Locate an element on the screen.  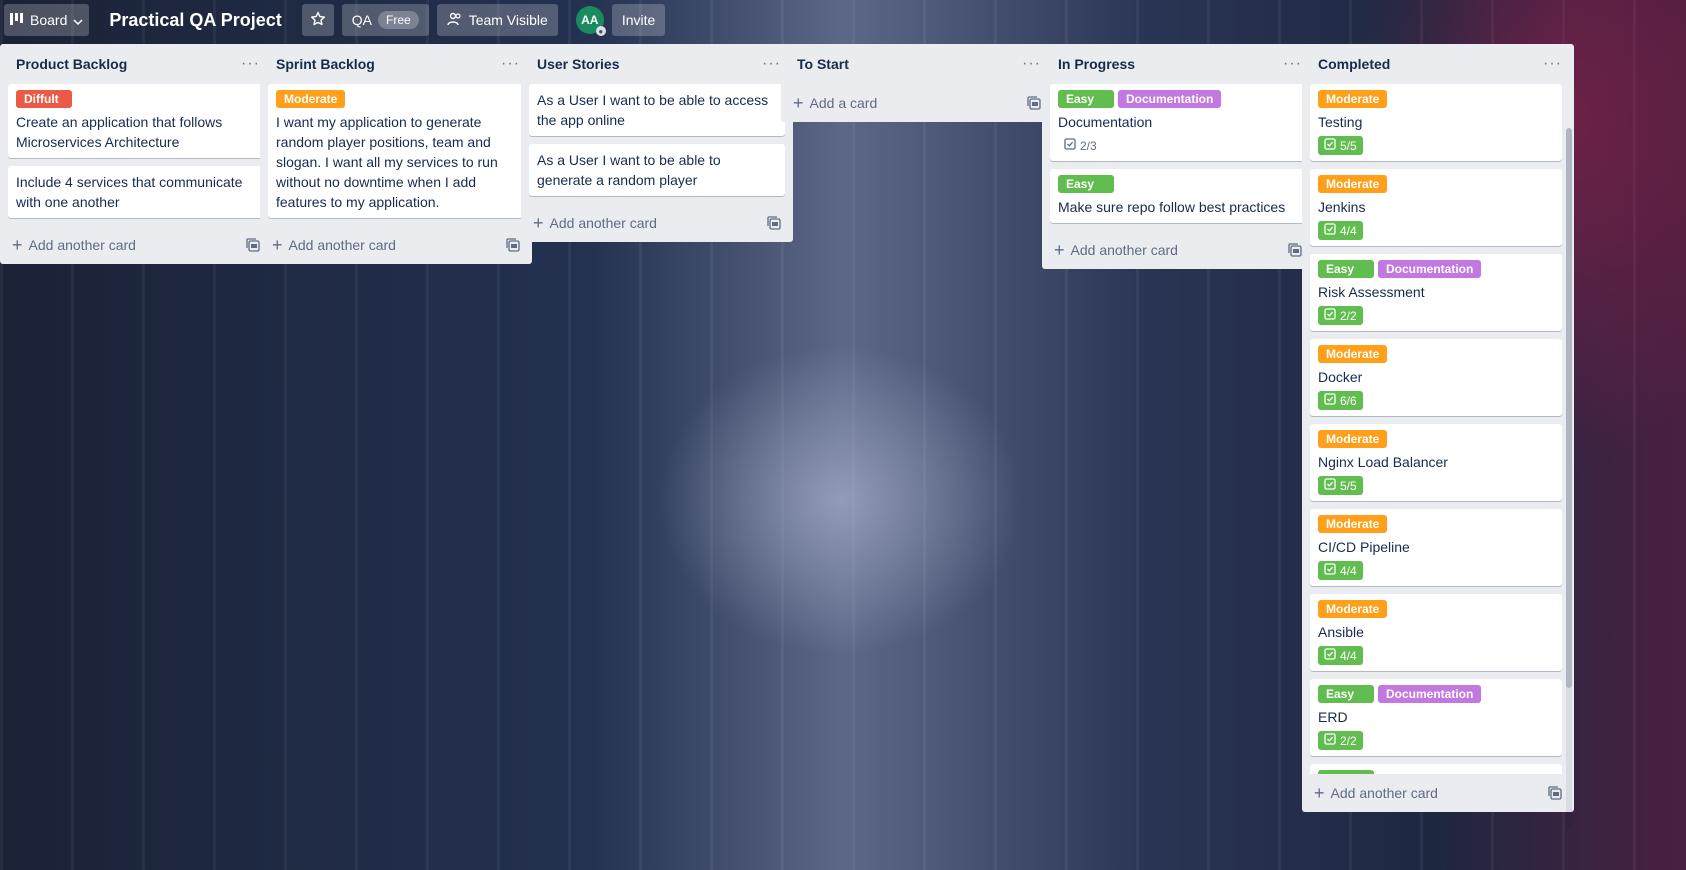
visibility-button: Team Visible is located at coordinates (497, 20).